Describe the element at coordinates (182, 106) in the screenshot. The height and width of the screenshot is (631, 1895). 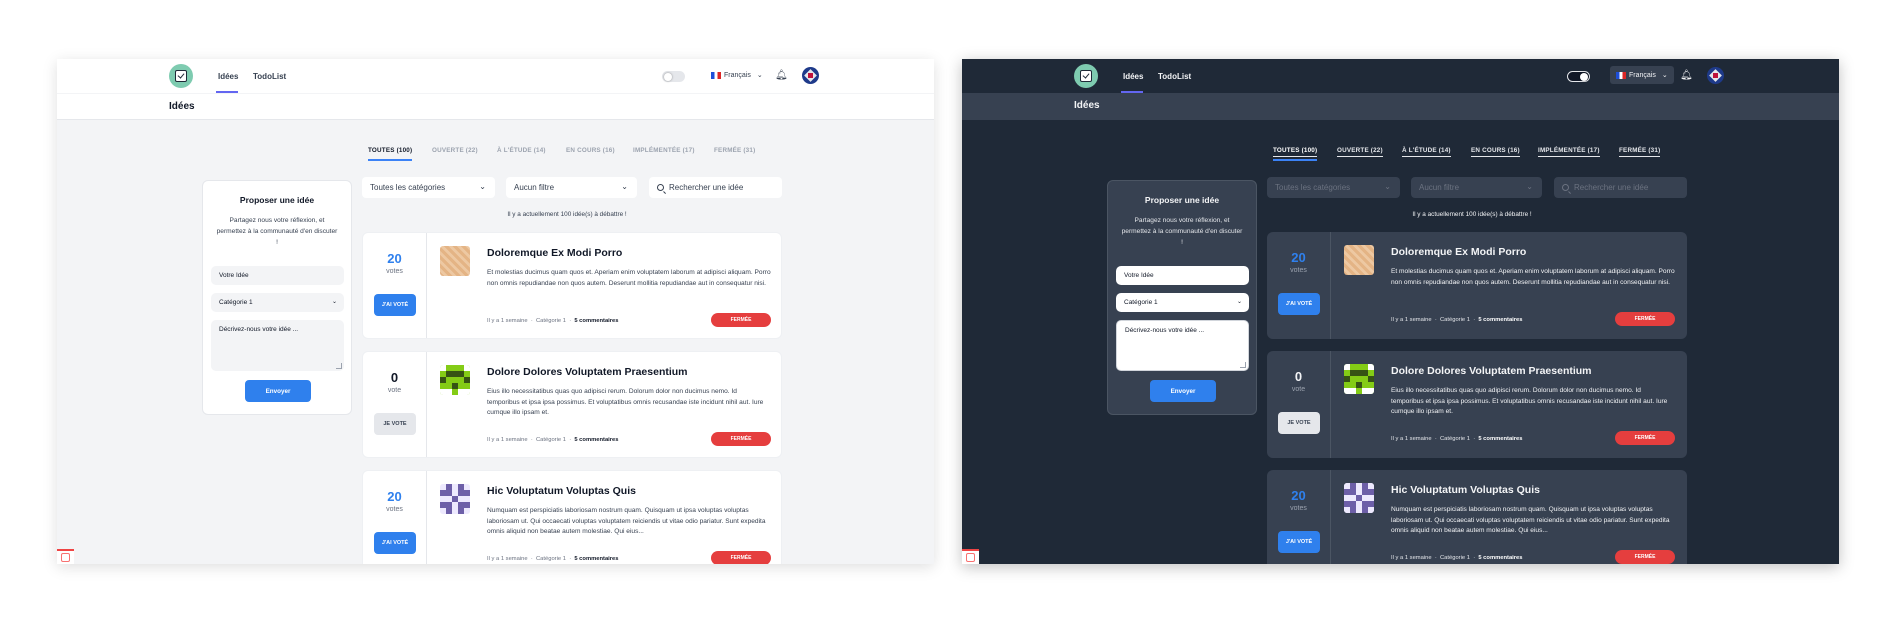
I see `page-title: Idées` at that location.